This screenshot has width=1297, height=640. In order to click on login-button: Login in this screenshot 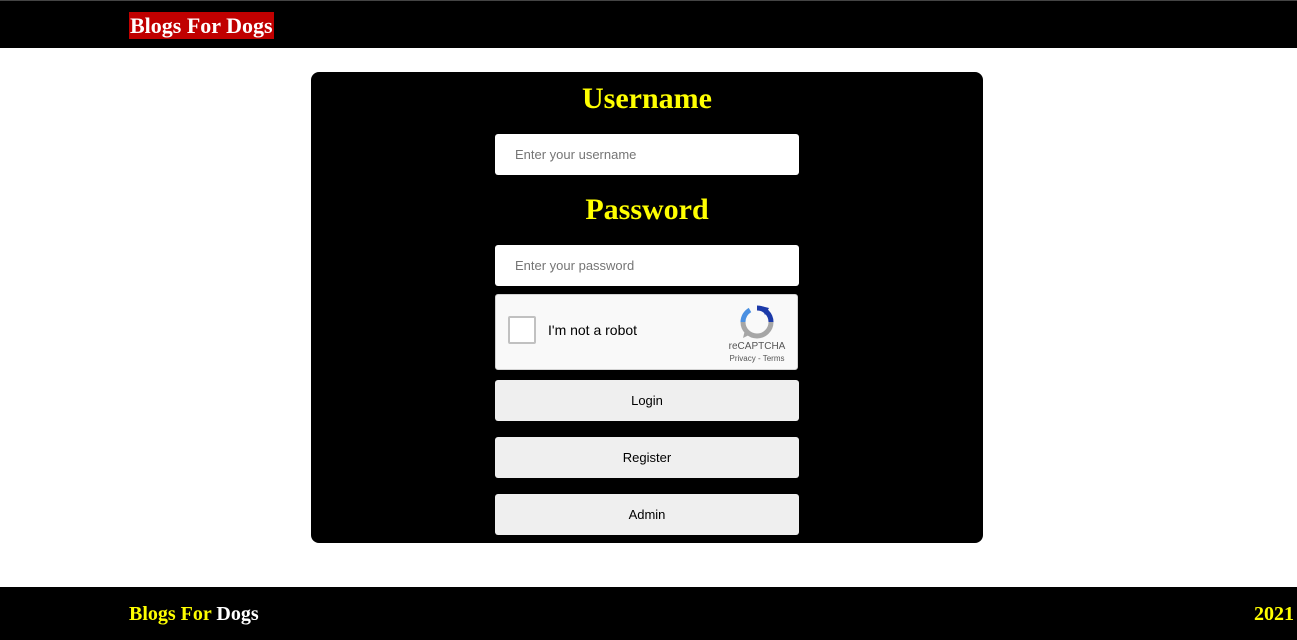, I will do `click(647, 400)`.